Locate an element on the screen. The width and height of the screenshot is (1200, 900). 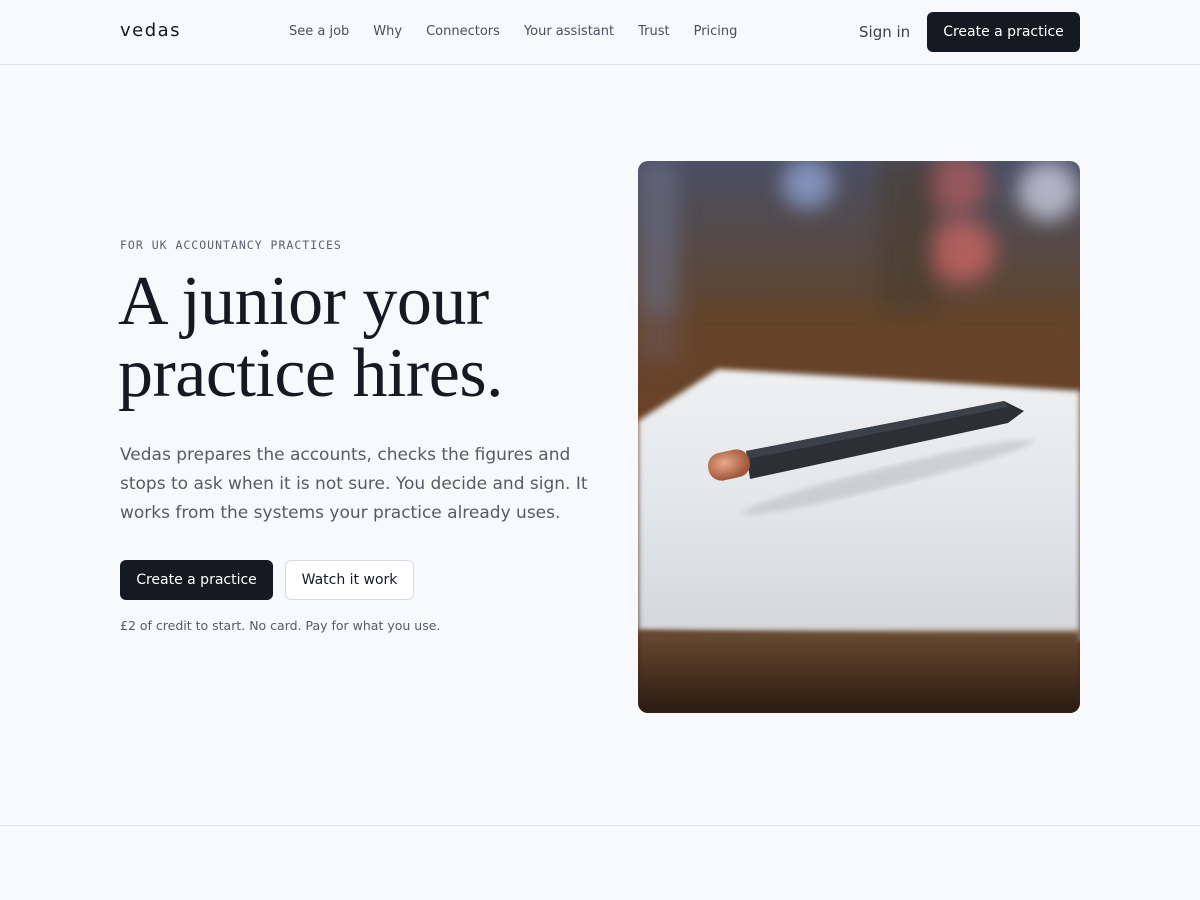
nav-link-pricing: Pricing is located at coordinates (716, 32).